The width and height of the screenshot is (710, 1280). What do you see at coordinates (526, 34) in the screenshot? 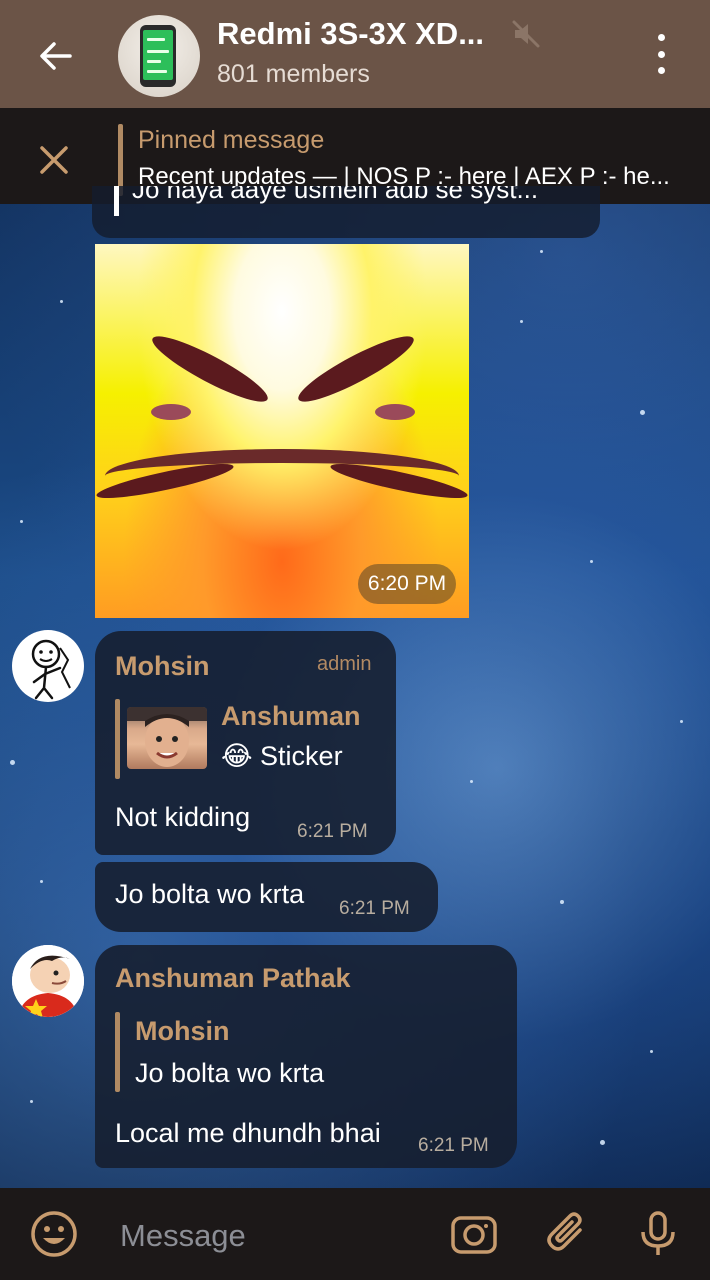
I see `mute-icon` at bounding box center [526, 34].